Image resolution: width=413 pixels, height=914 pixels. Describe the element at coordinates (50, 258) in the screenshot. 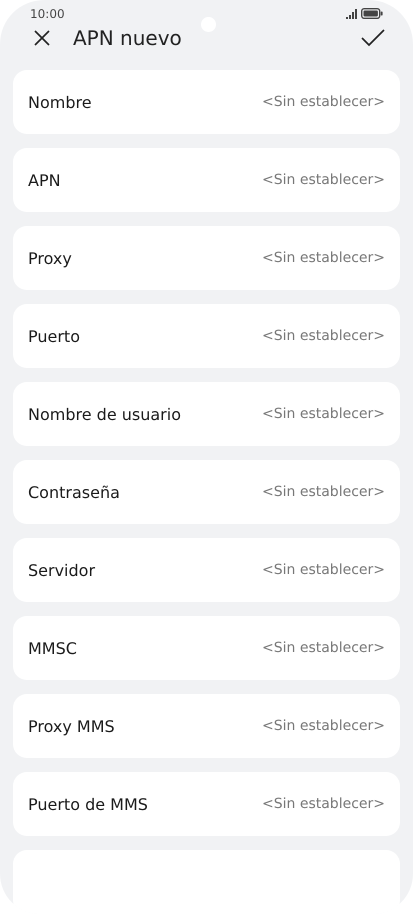

I see `row-label: Proxy` at that location.